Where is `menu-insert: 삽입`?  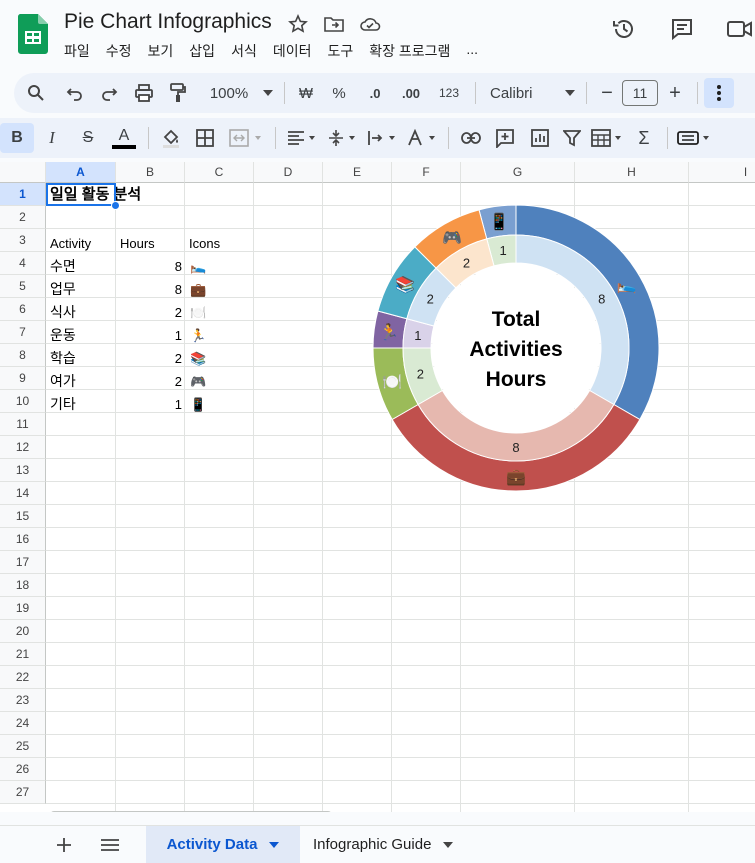 menu-insert: 삽입 is located at coordinates (202, 51).